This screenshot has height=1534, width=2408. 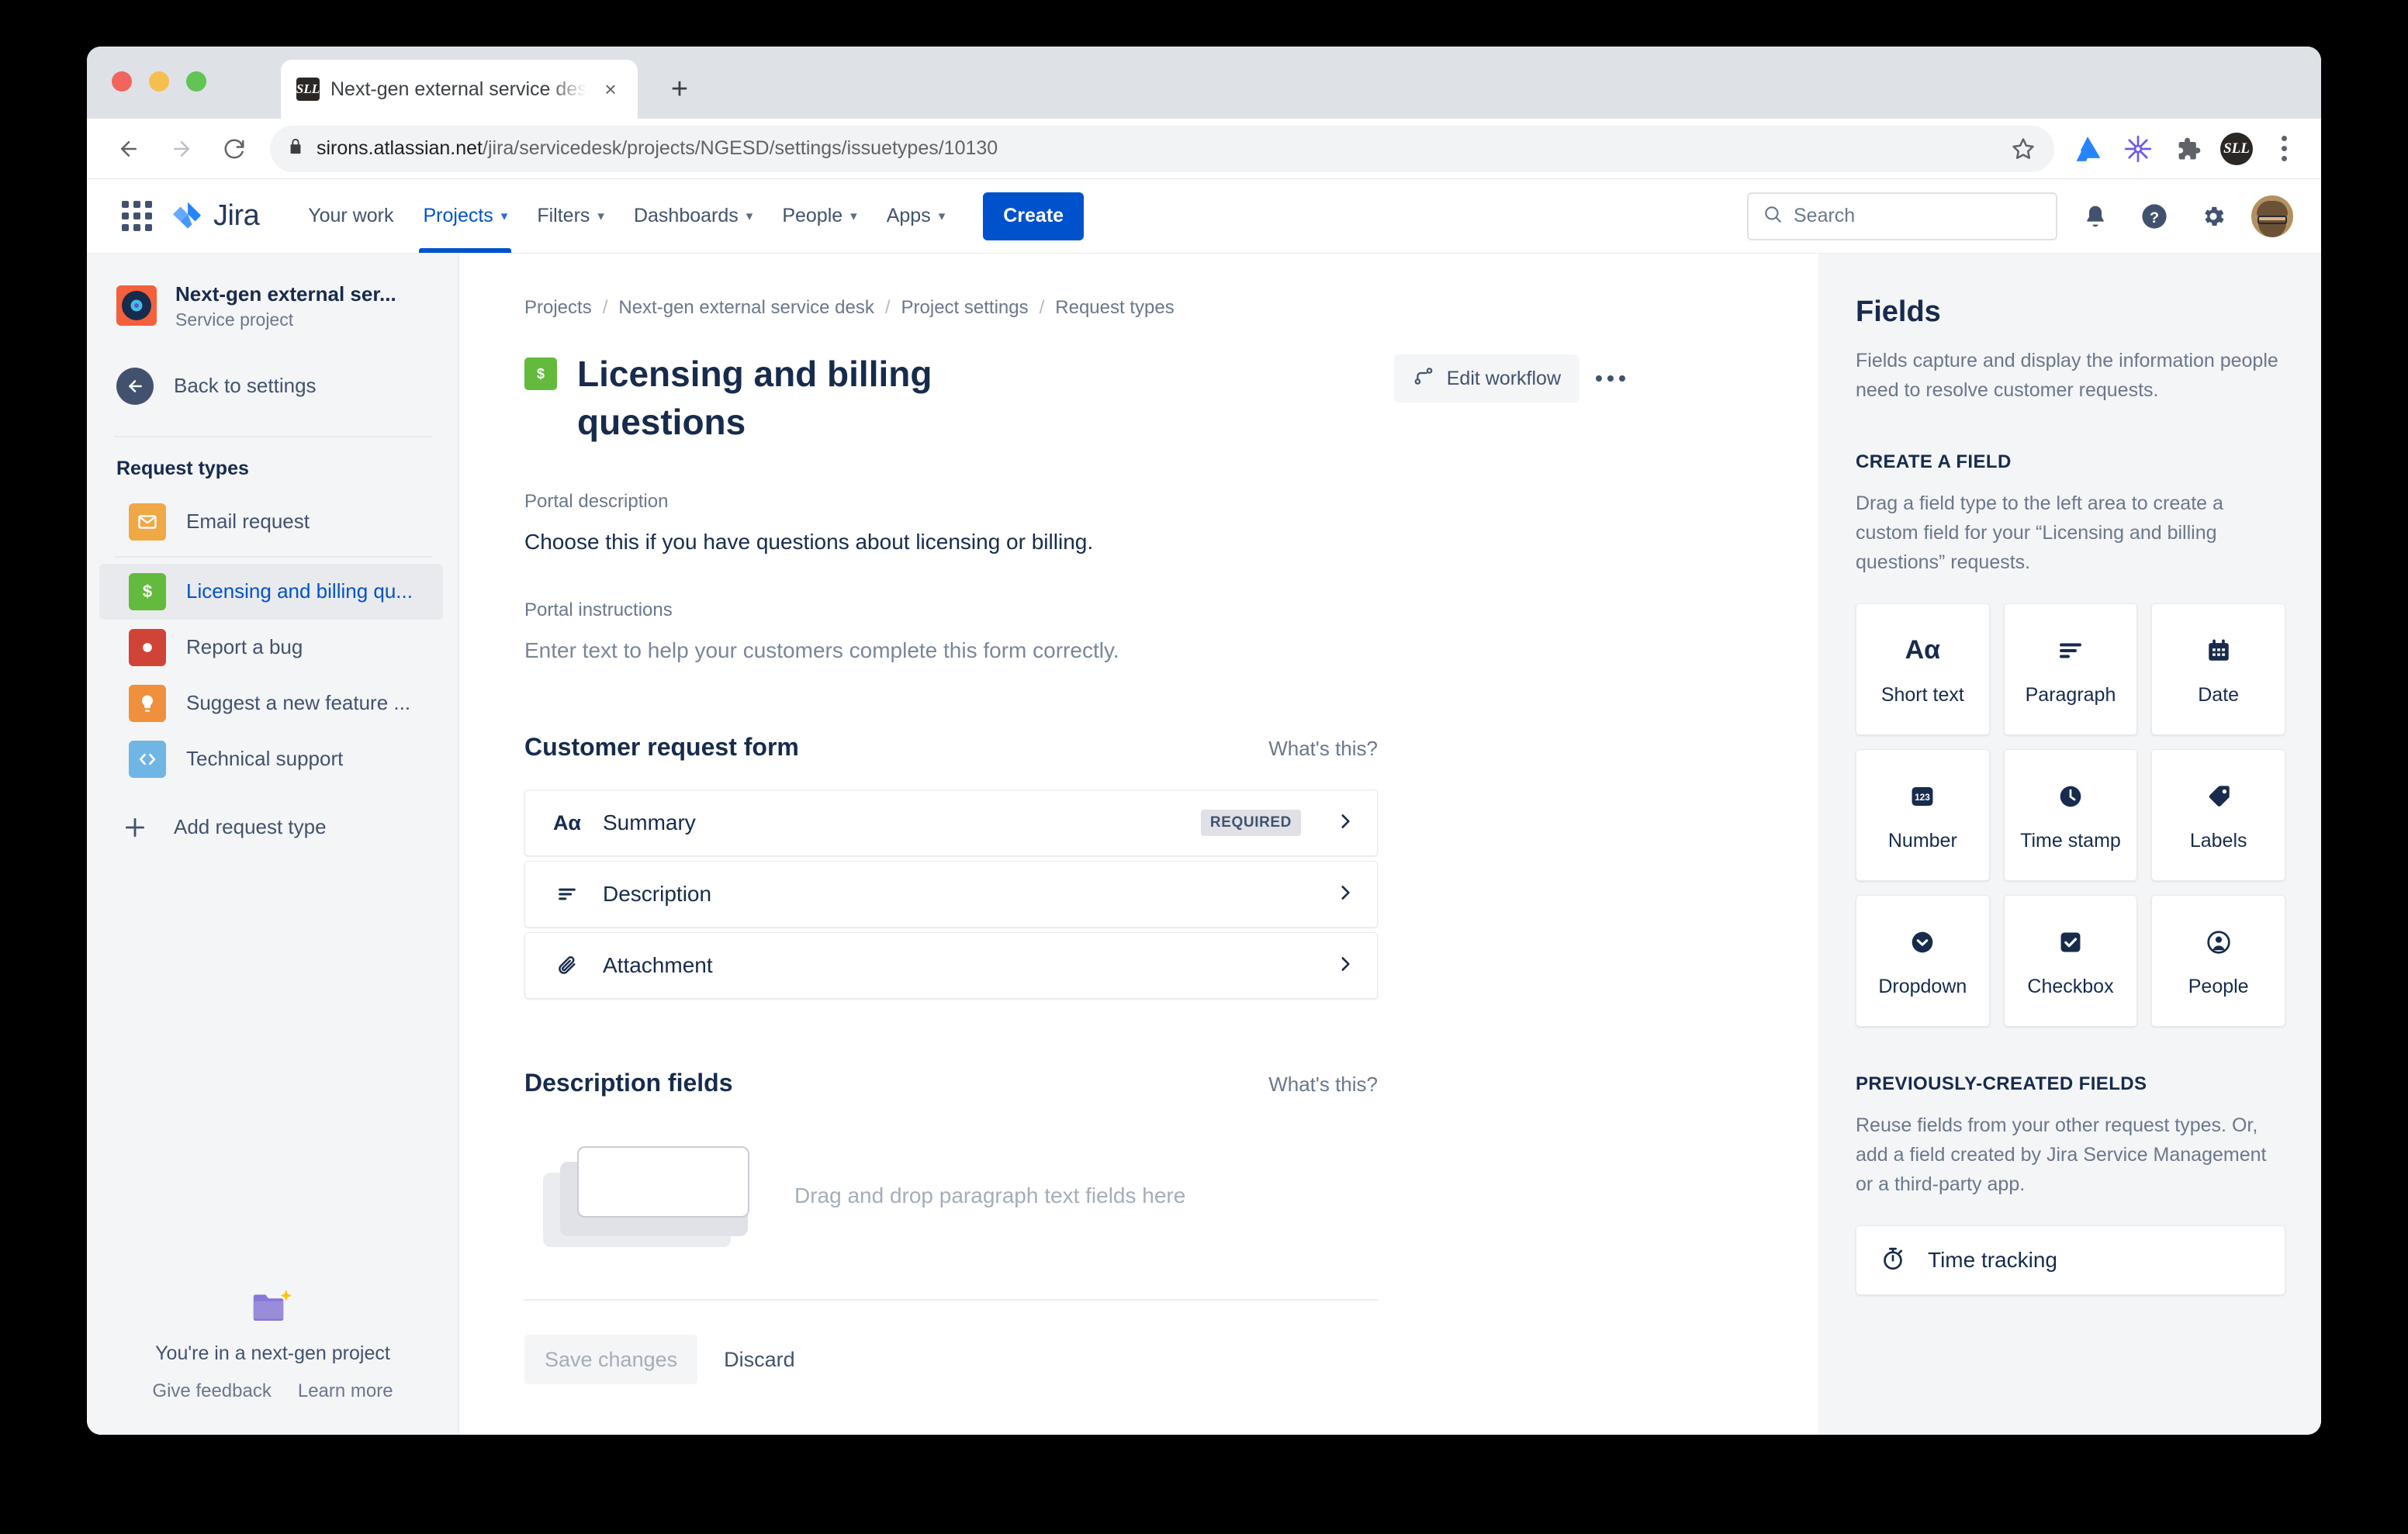 I want to click on page-title-actions: Edit workflow, so click(x=1578, y=378).